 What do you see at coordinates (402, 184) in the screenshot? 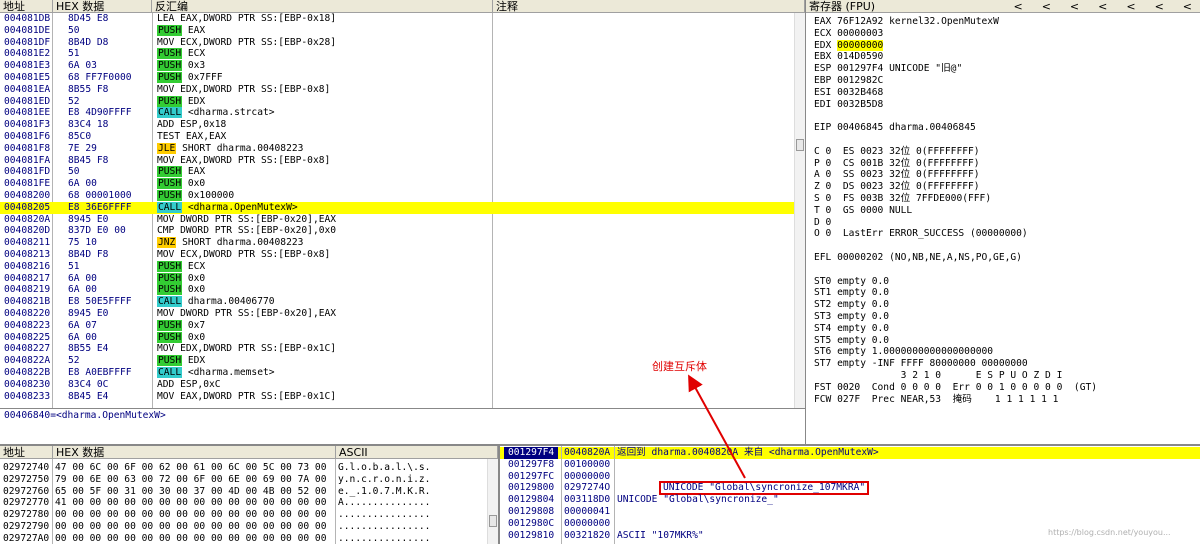
I see `disasm-row: 004081FE 6A 00 PUSH 0x0` at bounding box center [402, 184].